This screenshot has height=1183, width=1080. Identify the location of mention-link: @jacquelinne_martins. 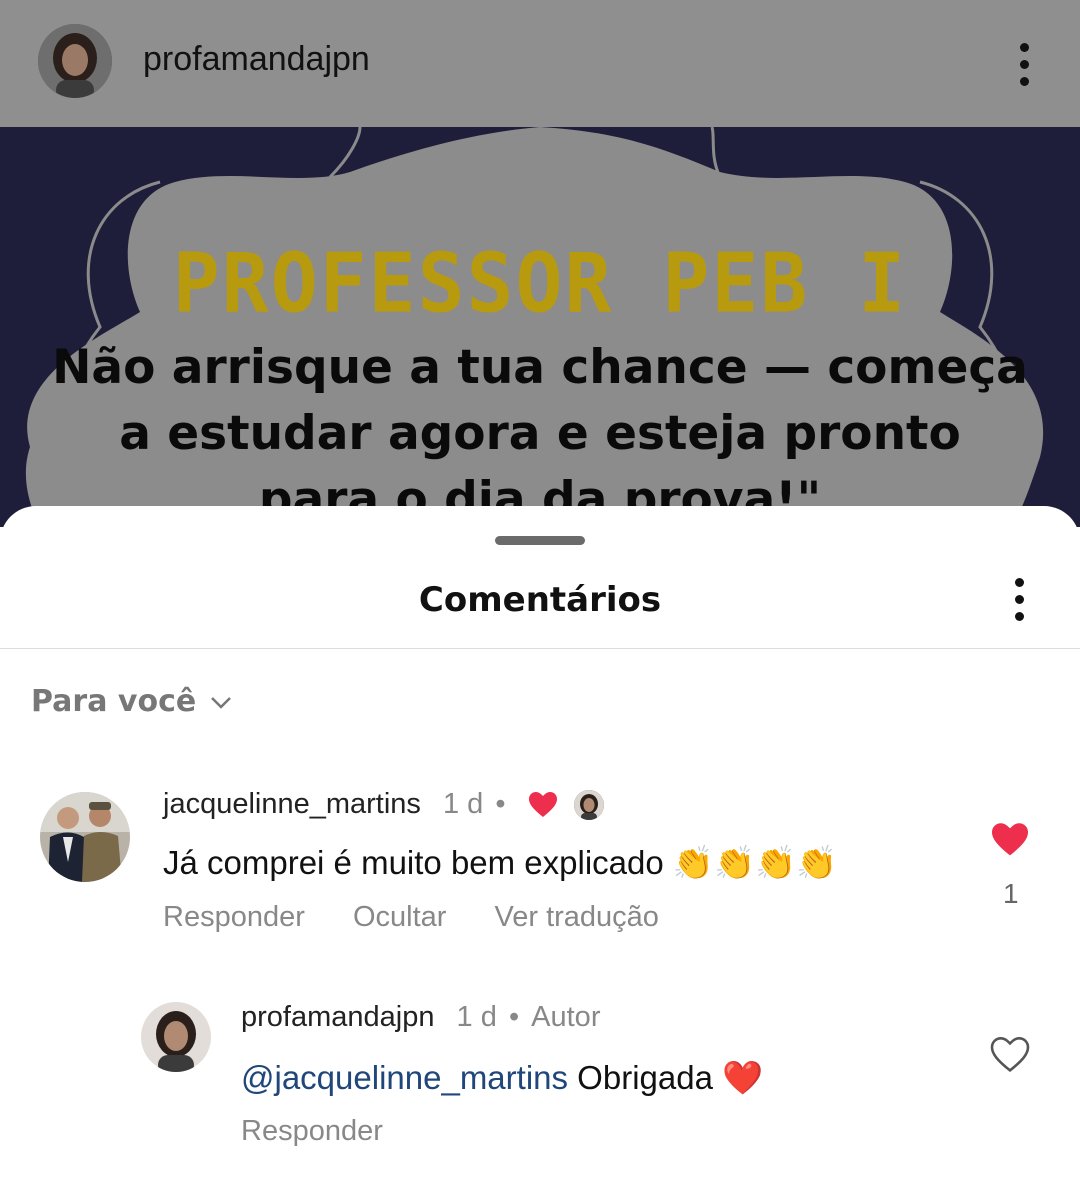
(404, 1077).